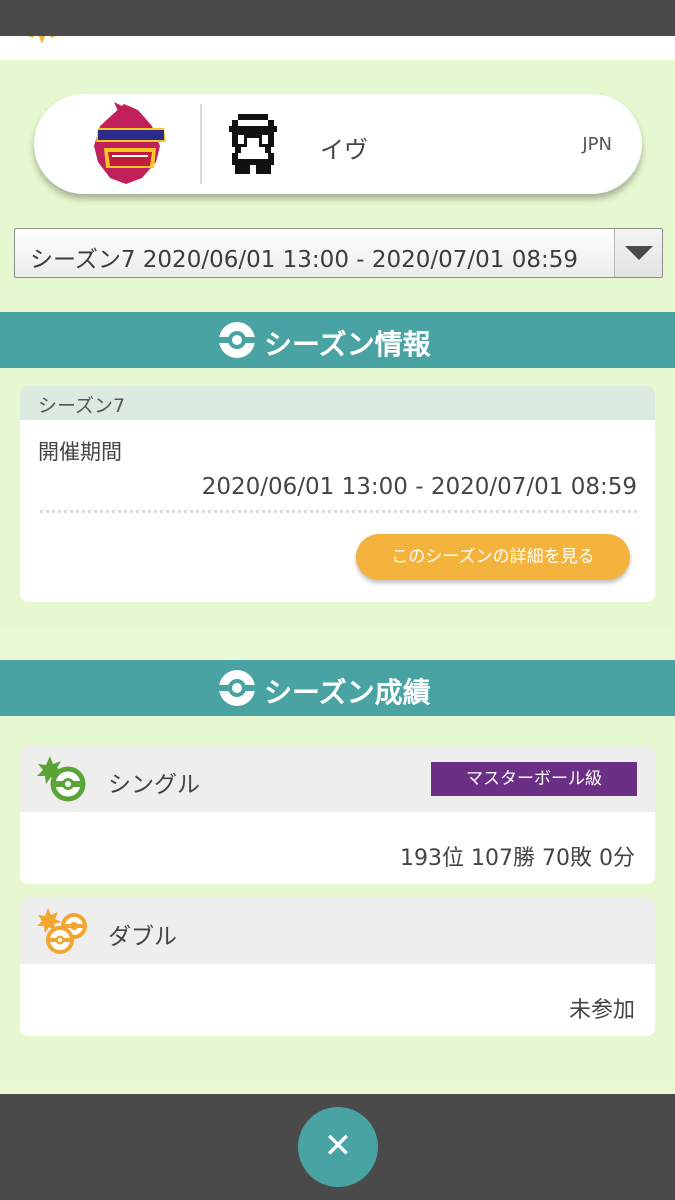 The height and width of the screenshot is (1200, 675). Describe the element at coordinates (338, 511) in the screenshot. I see `dotted-divider` at that location.